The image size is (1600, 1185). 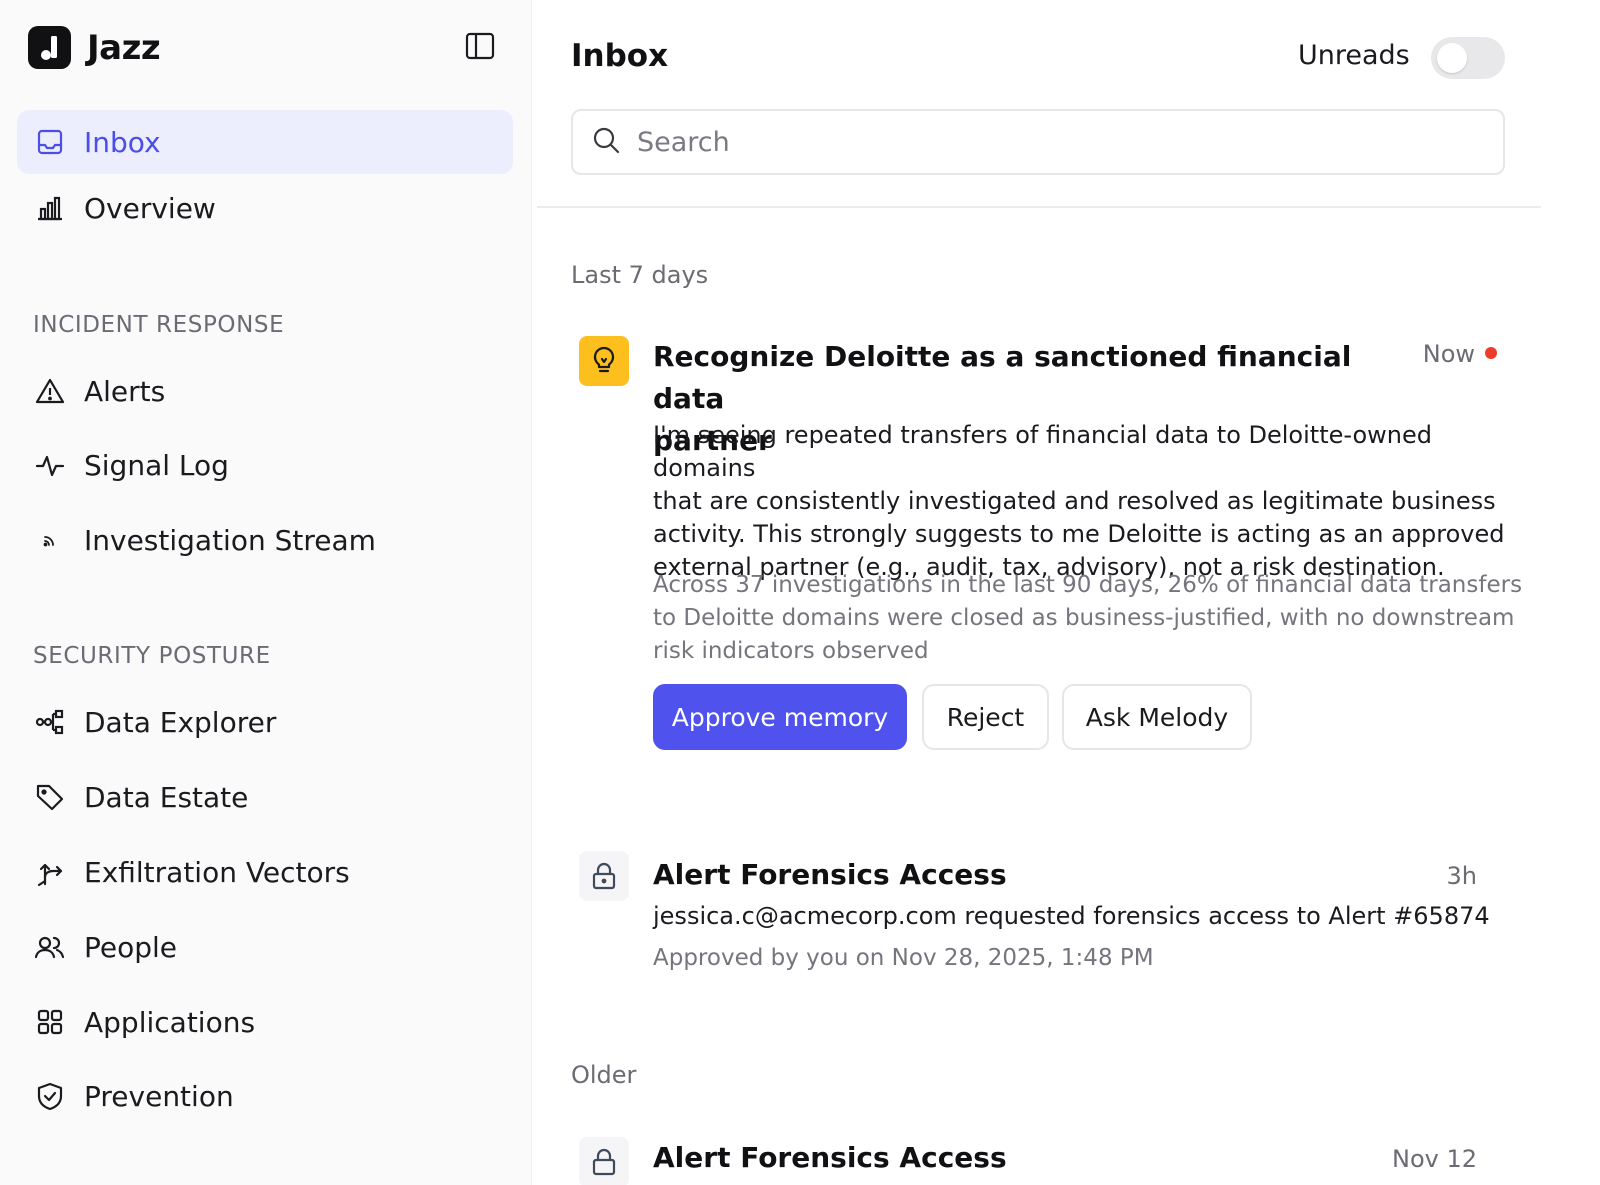 What do you see at coordinates (50, 391) in the screenshot?
I see `warning-triangle-icon` at bounding box center [50, 391].